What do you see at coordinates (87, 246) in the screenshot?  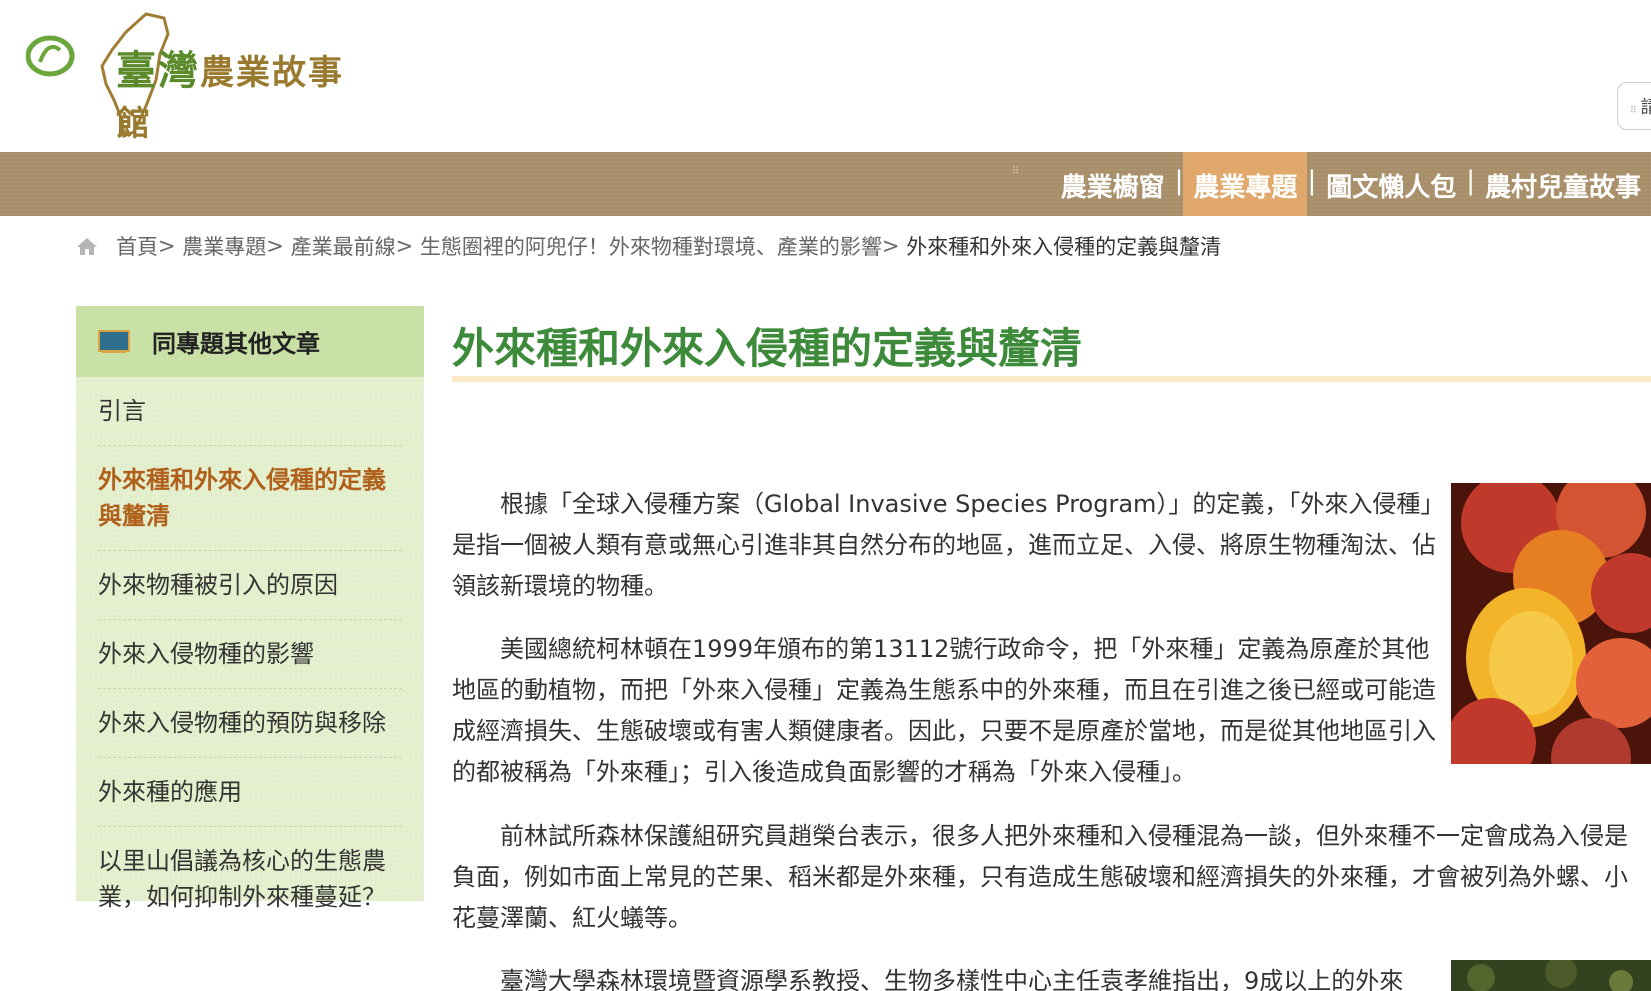 I see `home-icon` at bounding box center [87, 246].